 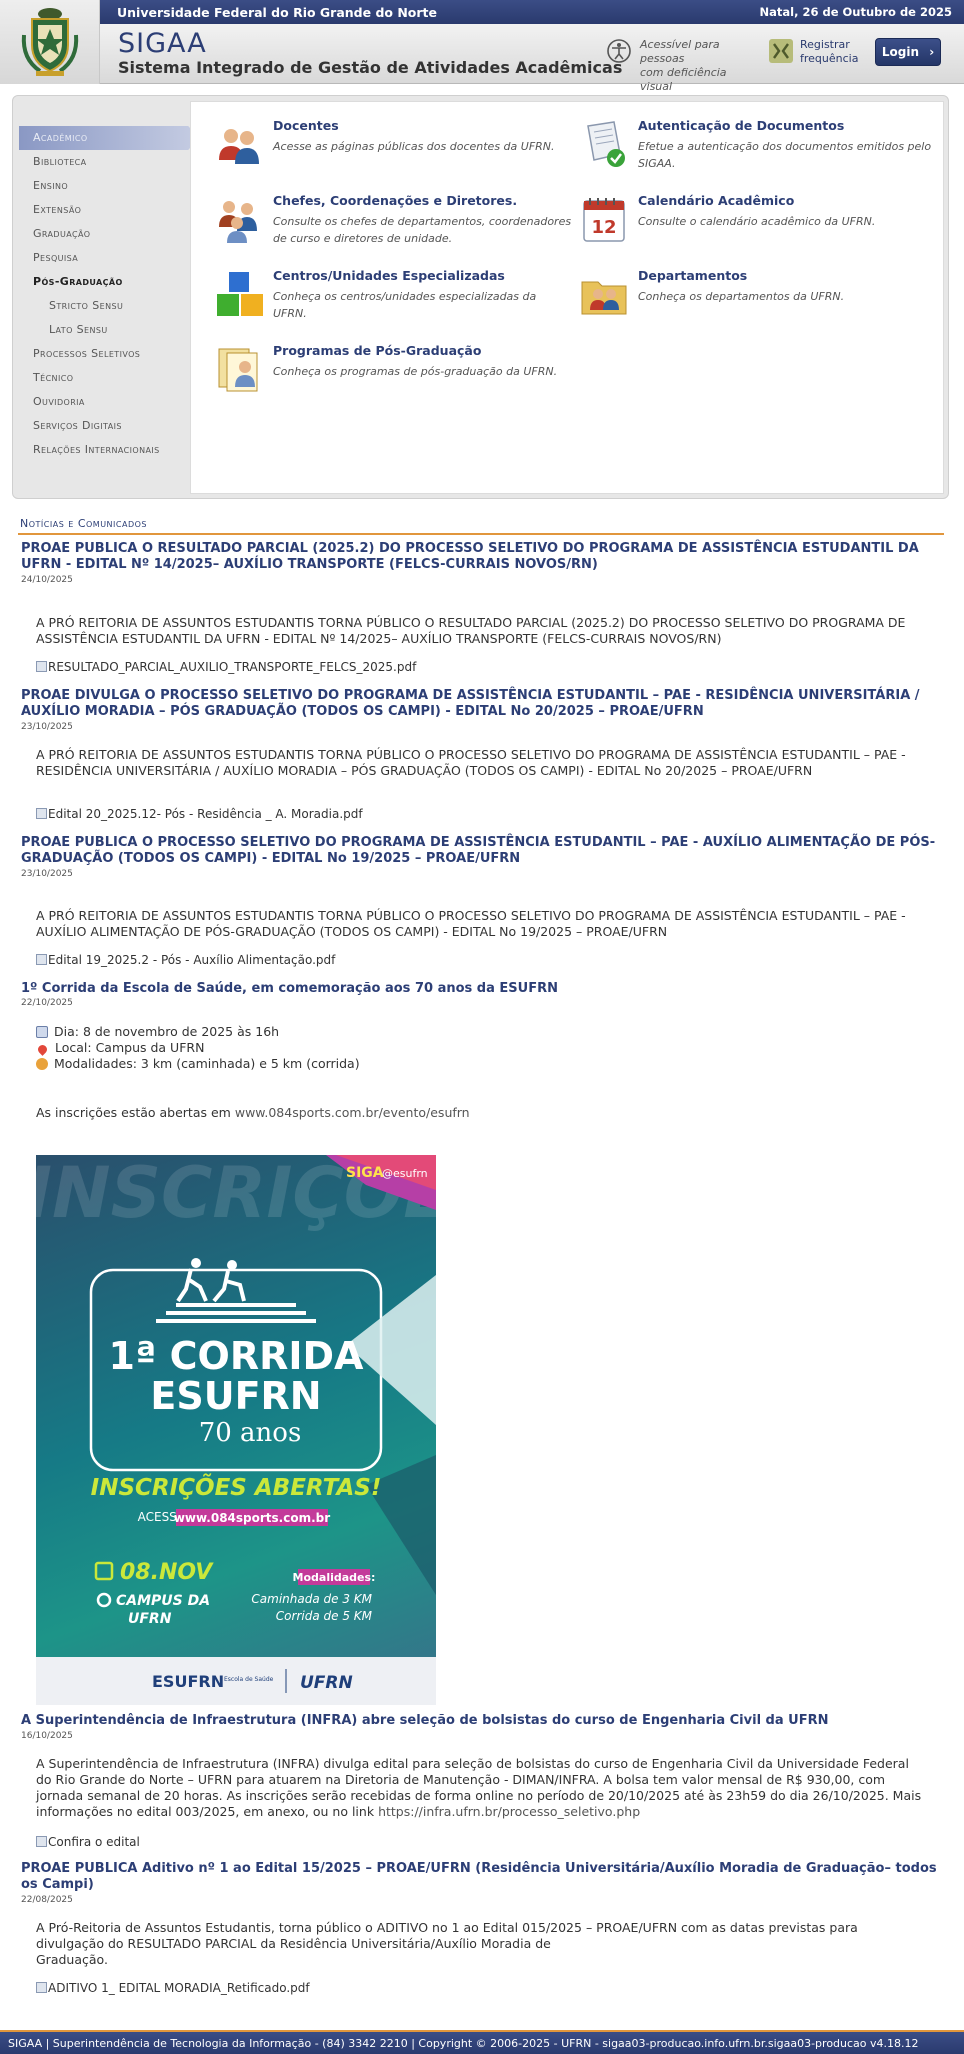 I want to click on svg-text: www.084sports.com.br, so click(x=252, y=1518).